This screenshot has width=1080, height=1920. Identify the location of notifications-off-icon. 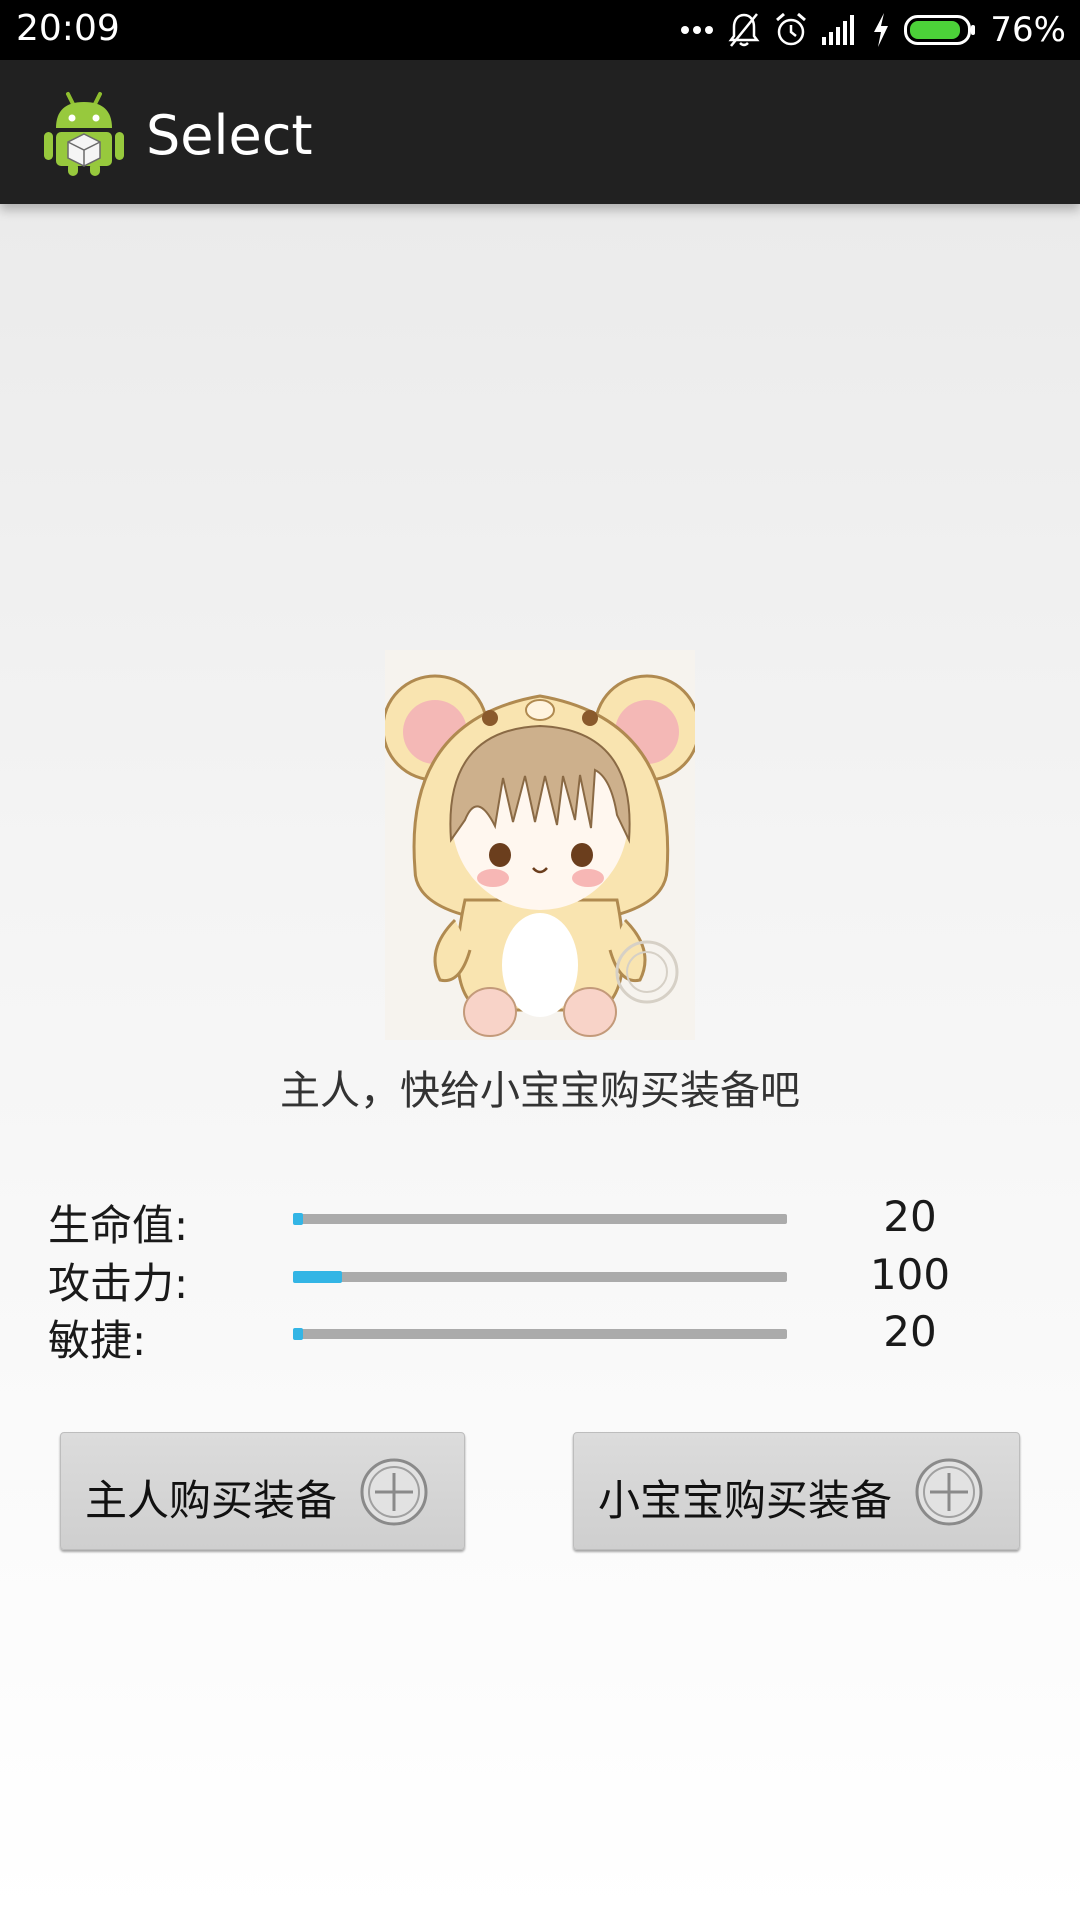
(744, 30).